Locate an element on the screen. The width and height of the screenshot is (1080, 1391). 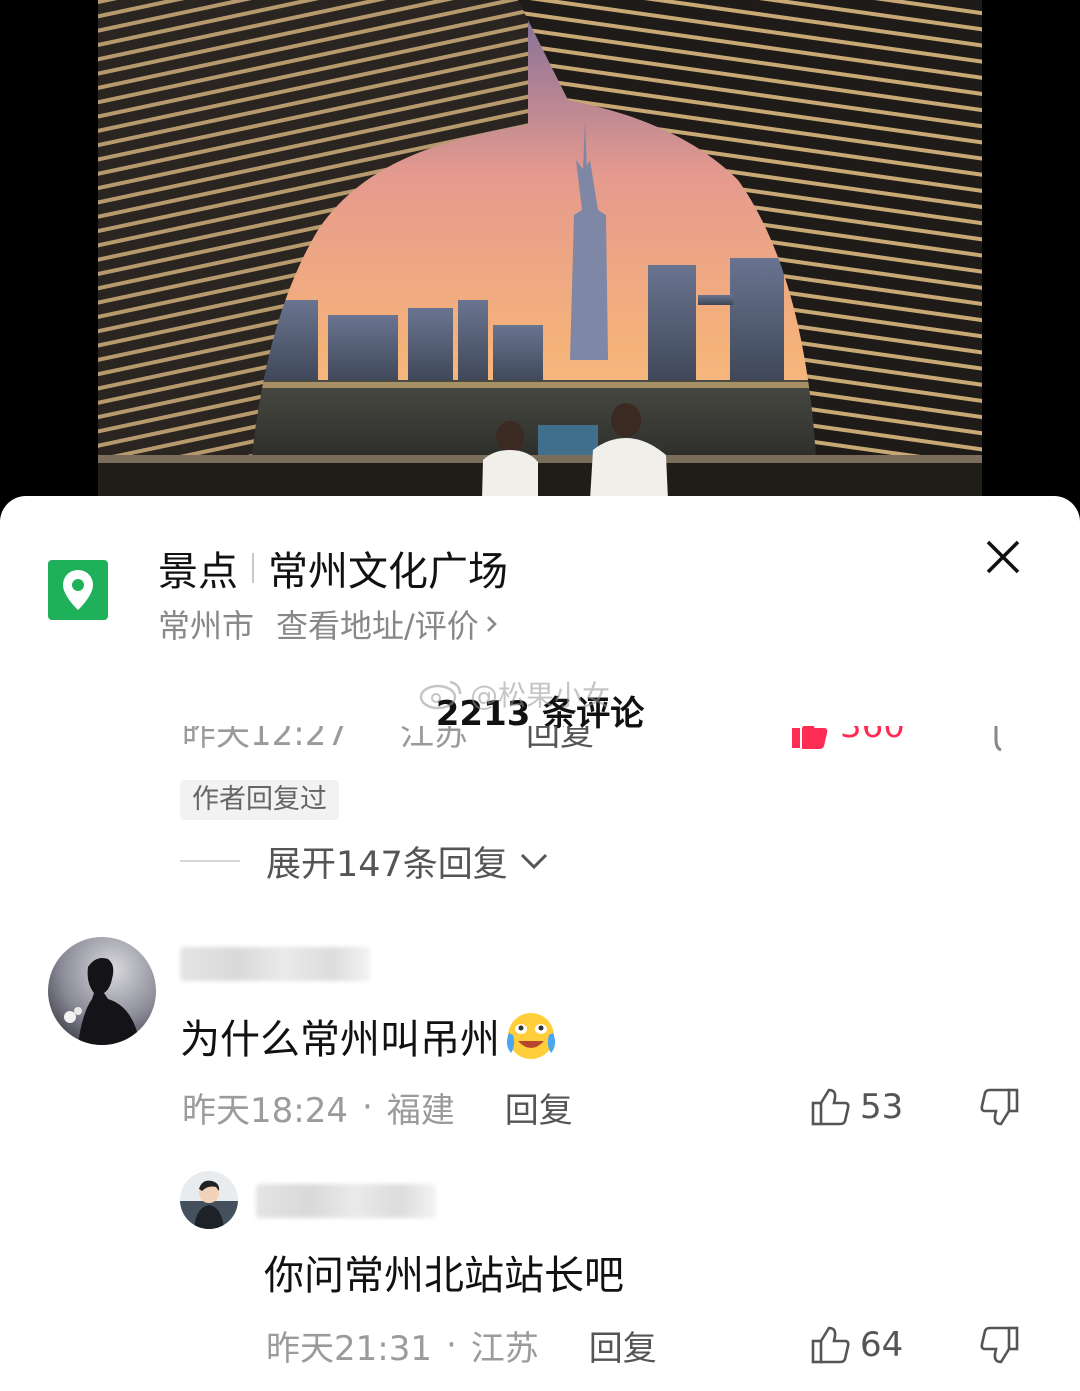
chevron-down-icon is located at coordinates (533, 861).